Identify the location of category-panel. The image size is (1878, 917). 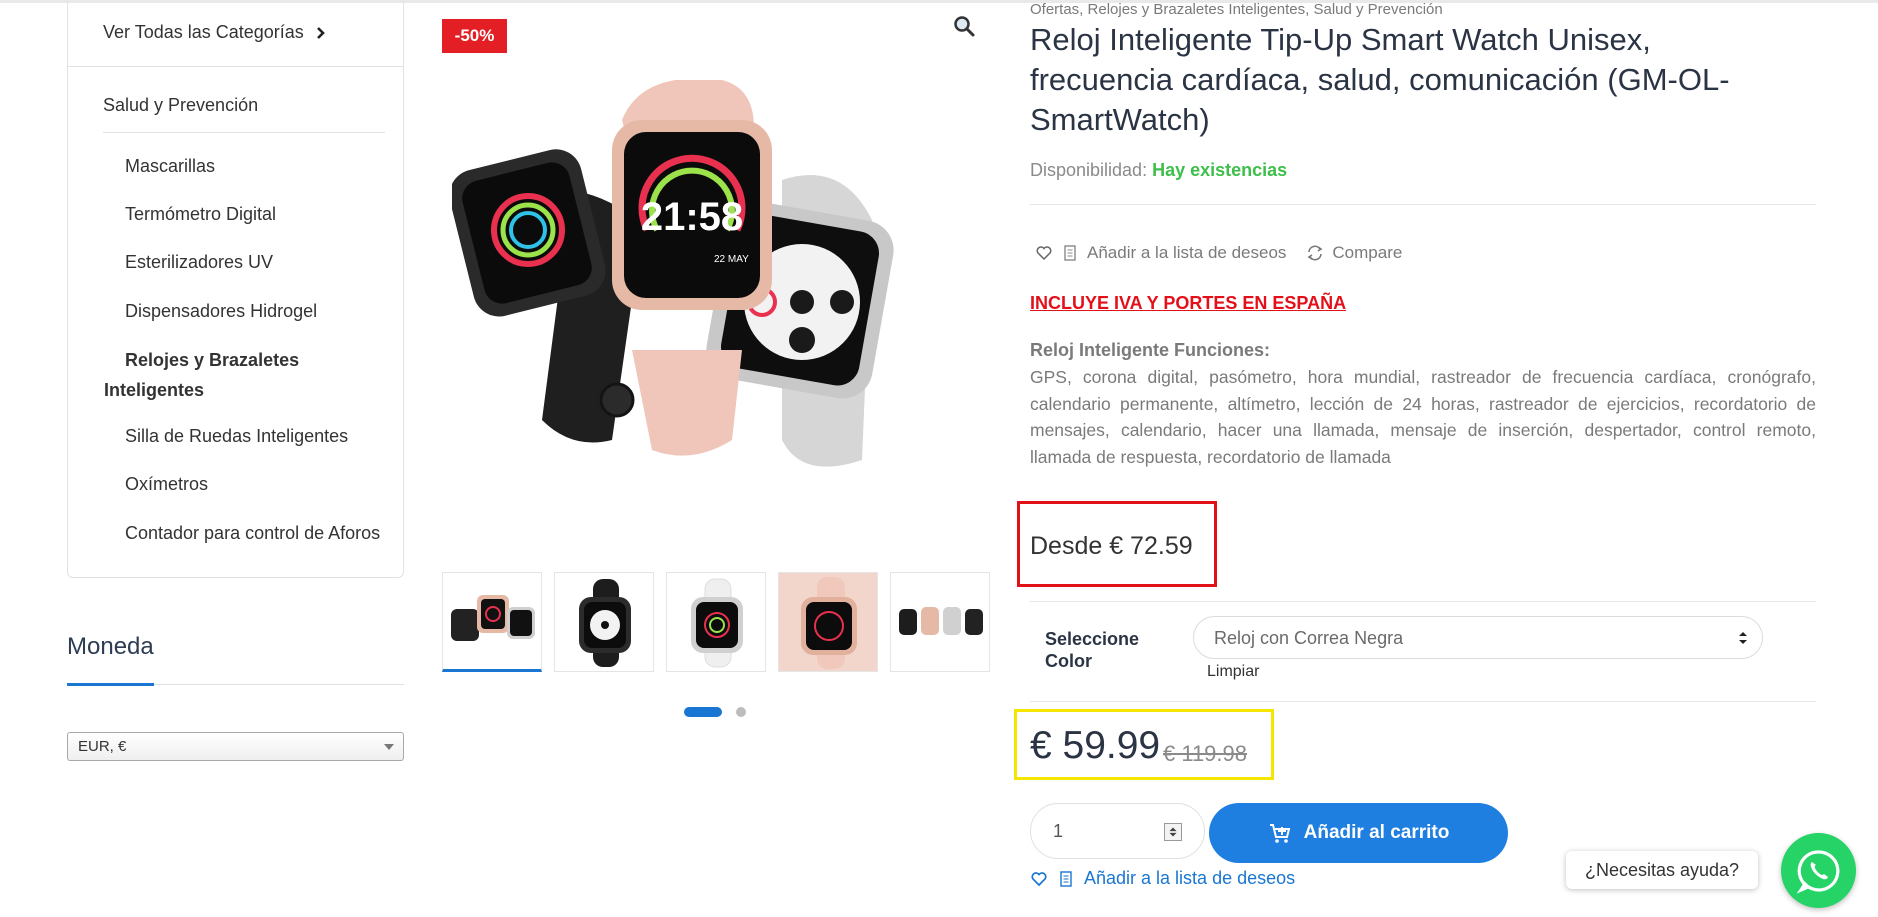
(235, 289).